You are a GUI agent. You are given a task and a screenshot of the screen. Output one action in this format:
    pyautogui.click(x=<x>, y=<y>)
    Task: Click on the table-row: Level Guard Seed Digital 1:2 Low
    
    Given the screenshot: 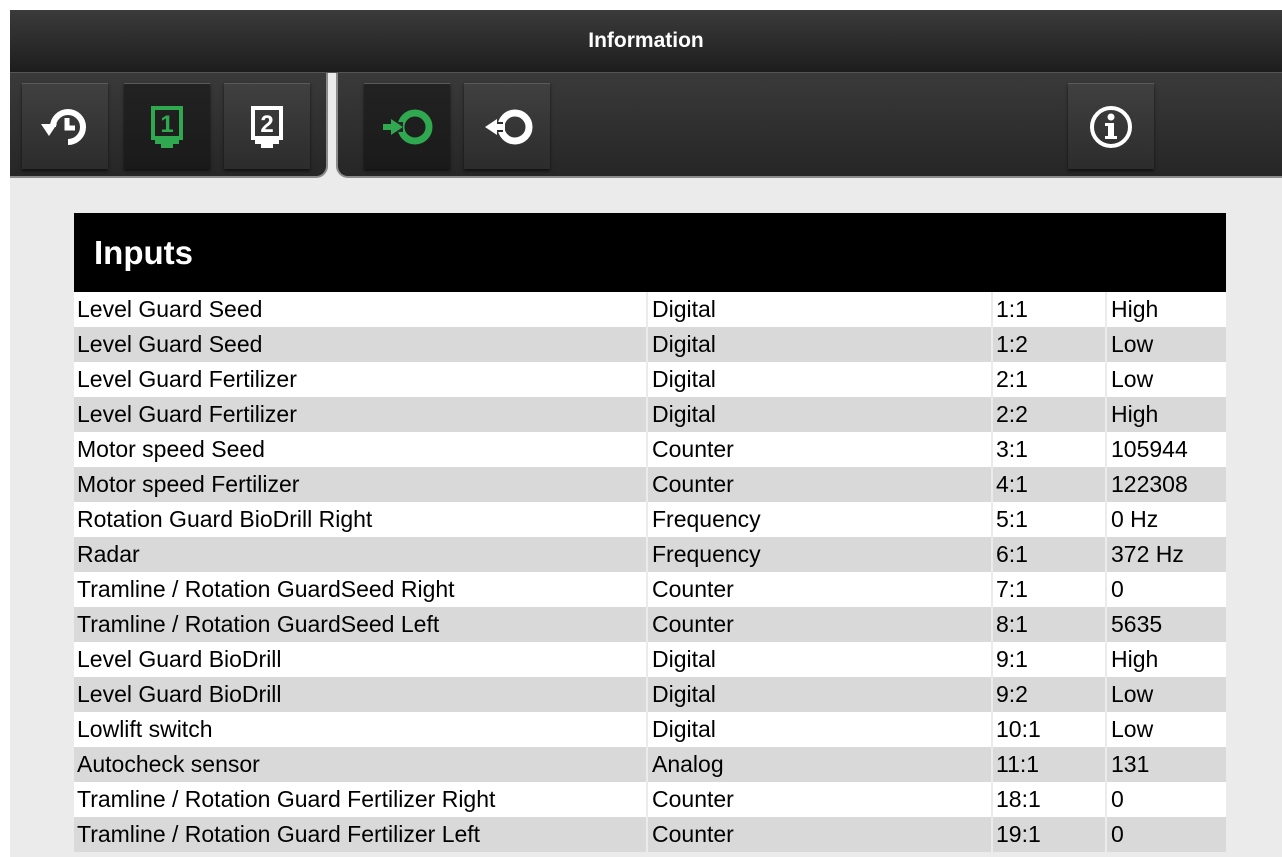 What is the action you would take?
    pyautogui.click(x=650, y=344)
    